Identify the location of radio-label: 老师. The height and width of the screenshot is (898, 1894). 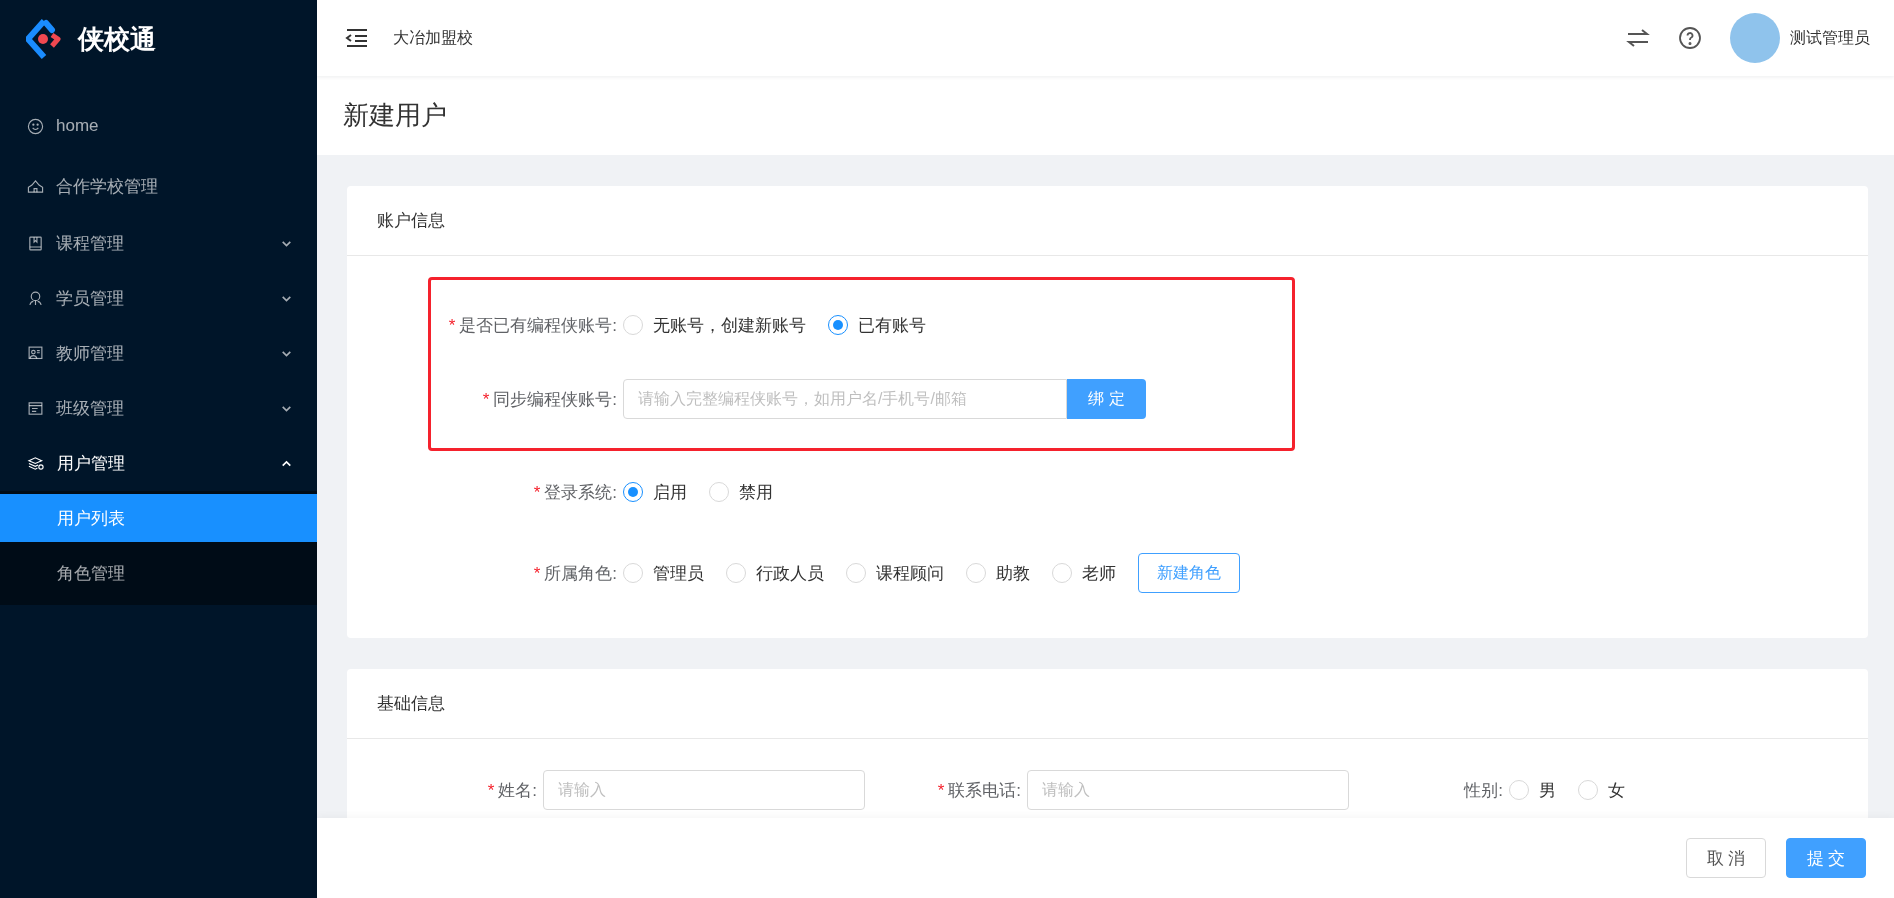
(1099, 573).